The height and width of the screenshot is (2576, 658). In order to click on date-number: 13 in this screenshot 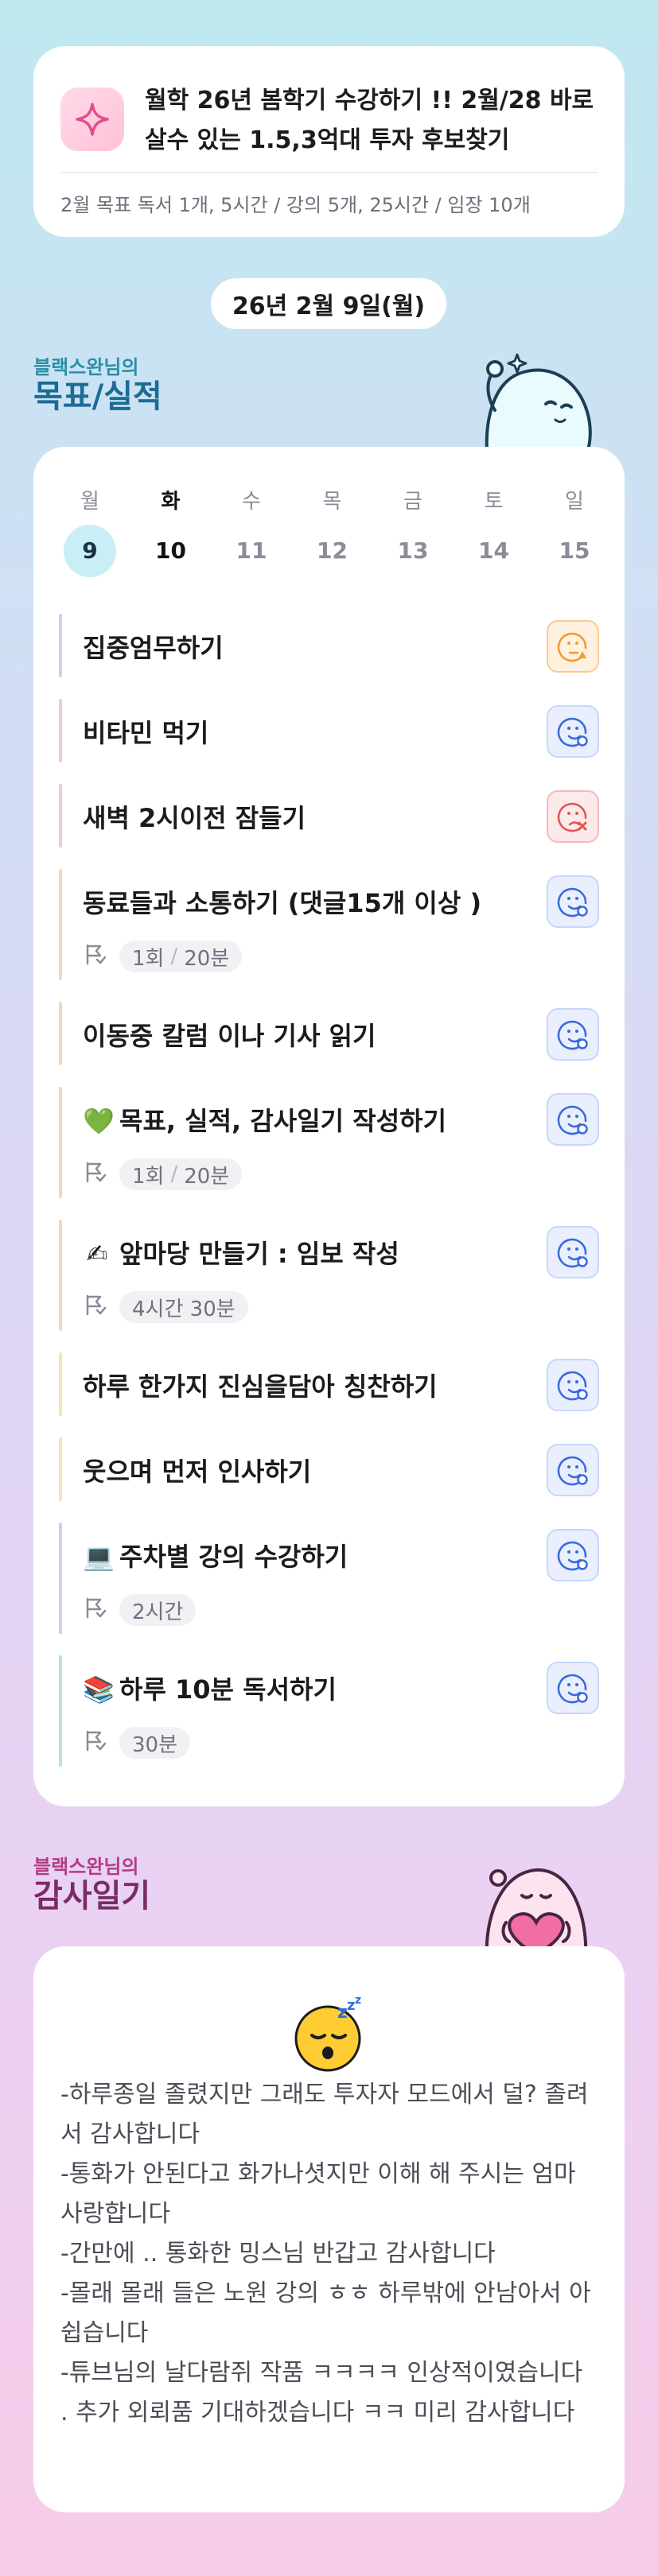, I will do `click(413, 550)`.